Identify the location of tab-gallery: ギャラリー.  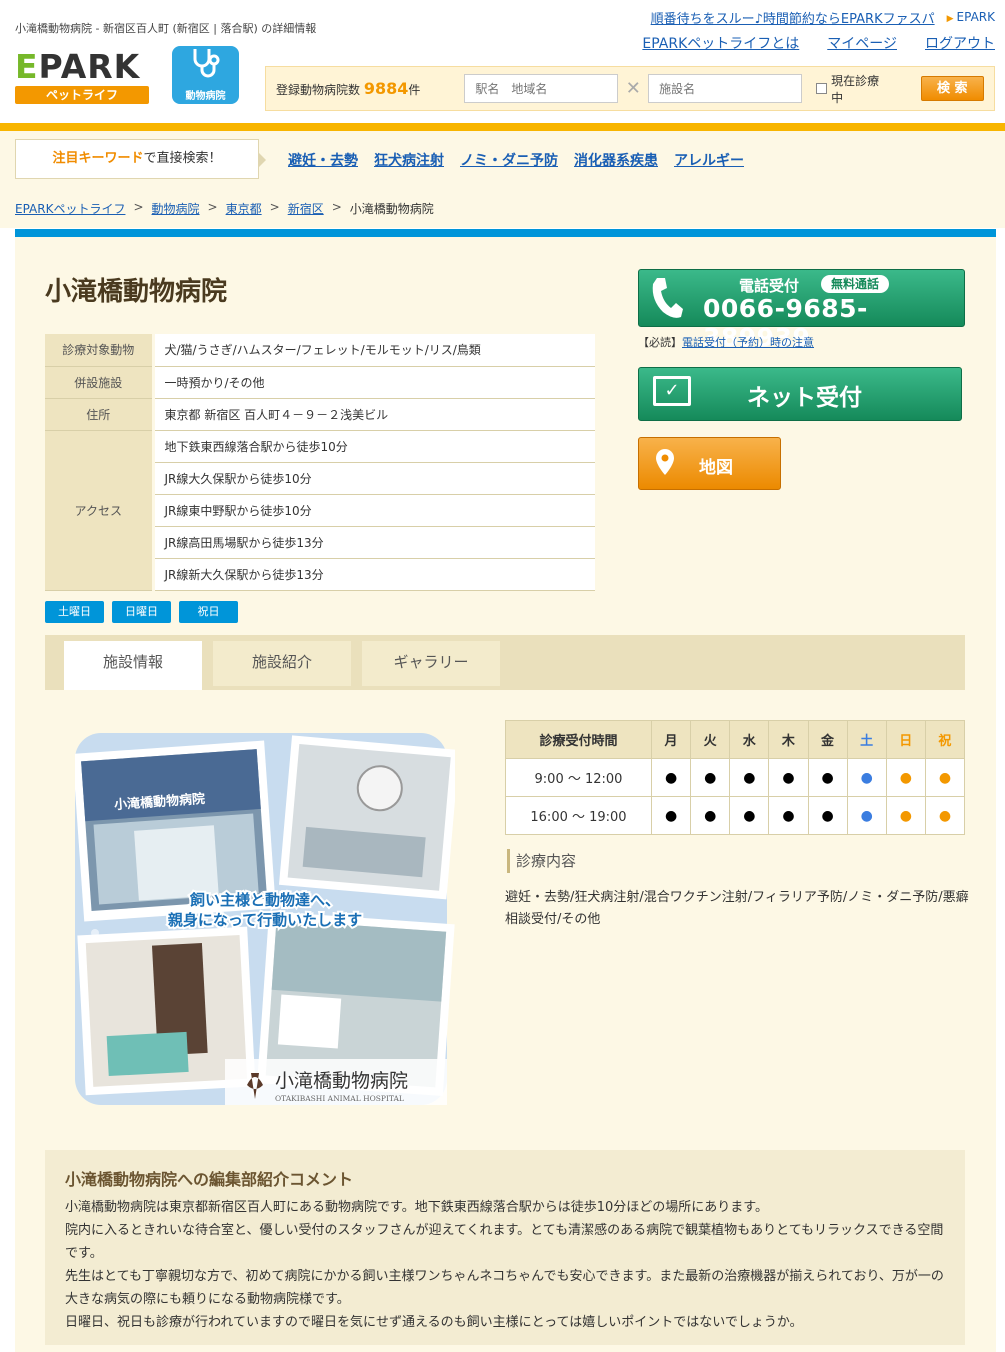
(431, 663).